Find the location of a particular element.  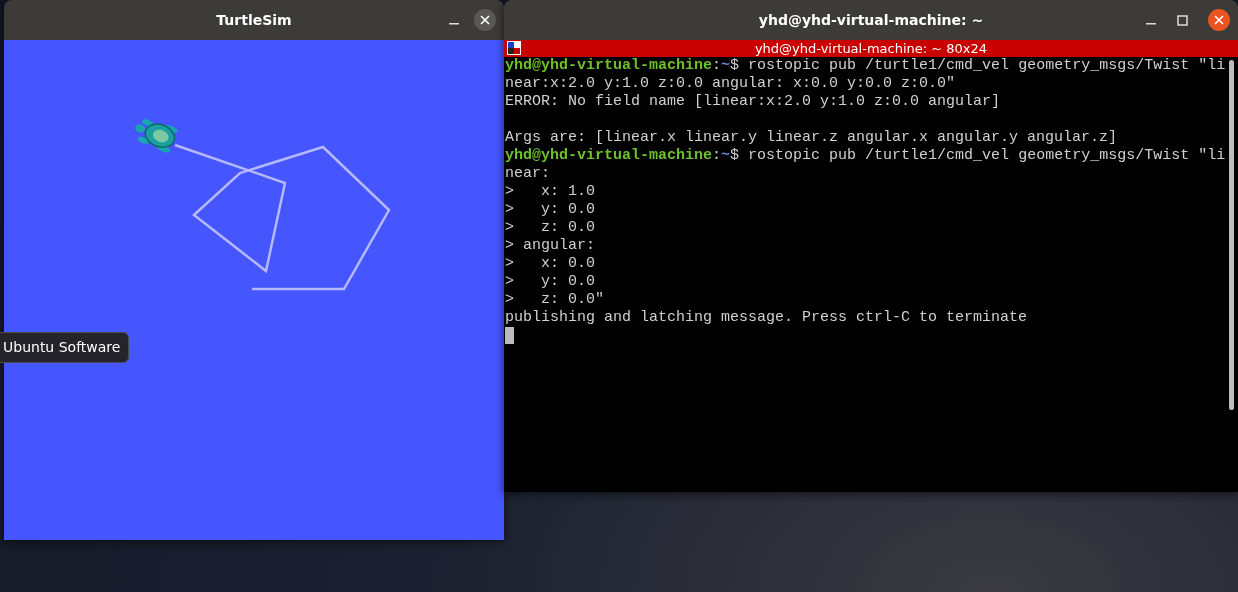

terminal-line: near: is located at coordinates (528, 174).